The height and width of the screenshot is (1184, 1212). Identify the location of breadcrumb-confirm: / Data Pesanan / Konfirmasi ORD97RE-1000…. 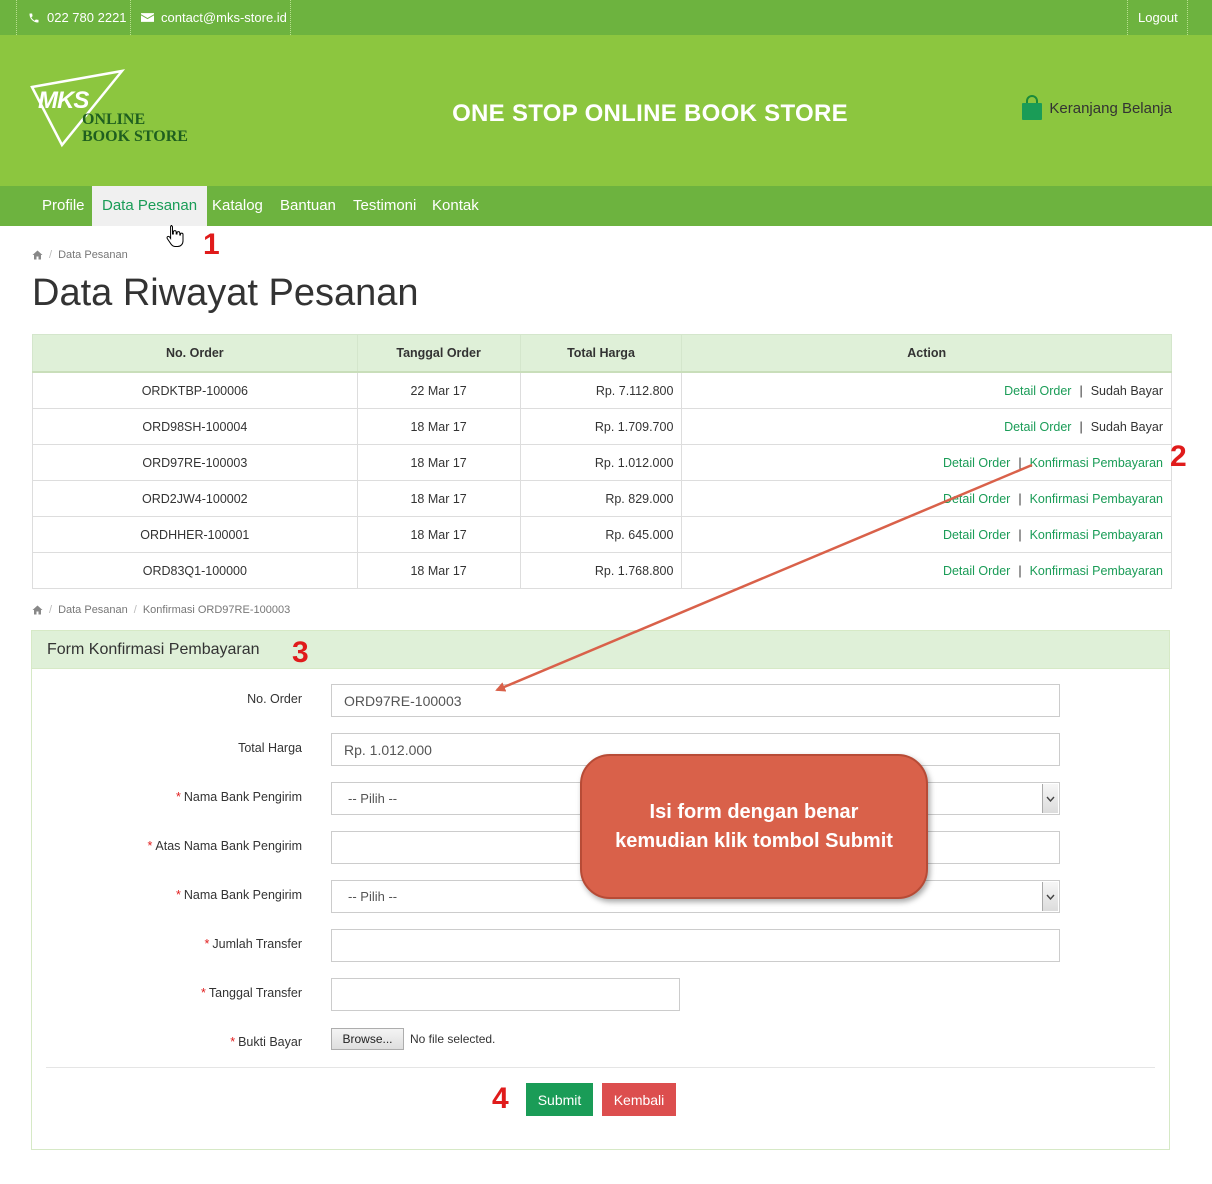
(161, 610).